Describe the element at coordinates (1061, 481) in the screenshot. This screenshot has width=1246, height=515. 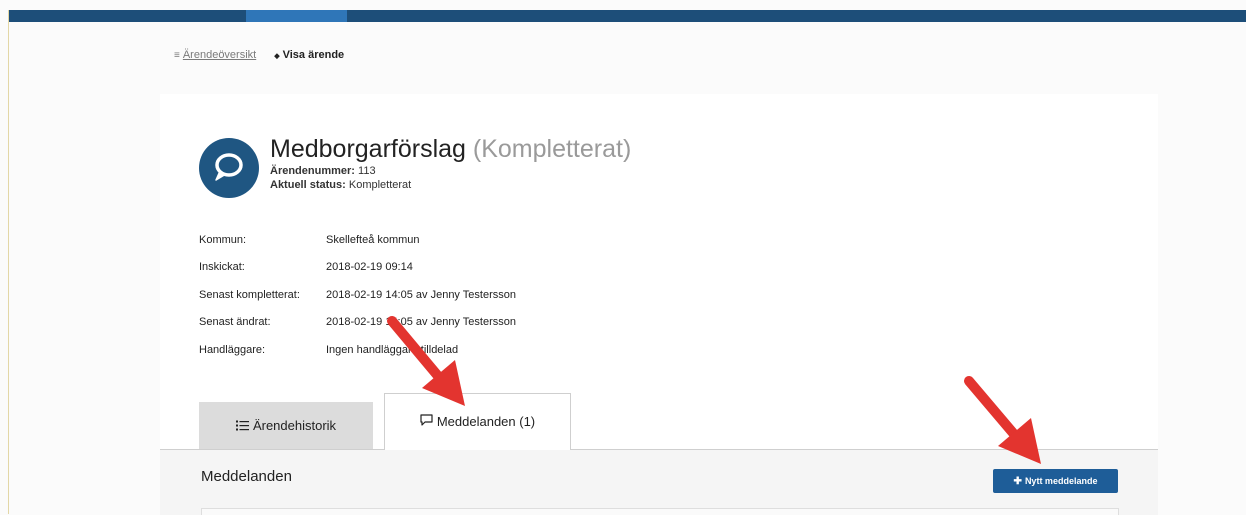
I see `new-message-button-label: Nytt meddelande` at that location.